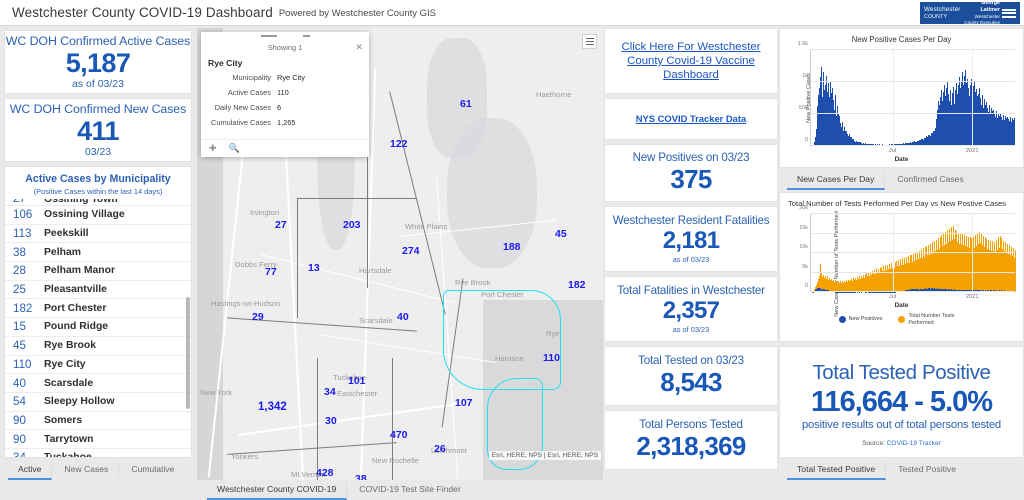 Image resolution: width=1024 pixels, height=500 pixels. I want to click on popup-value: Rye City, so click(291, 77).